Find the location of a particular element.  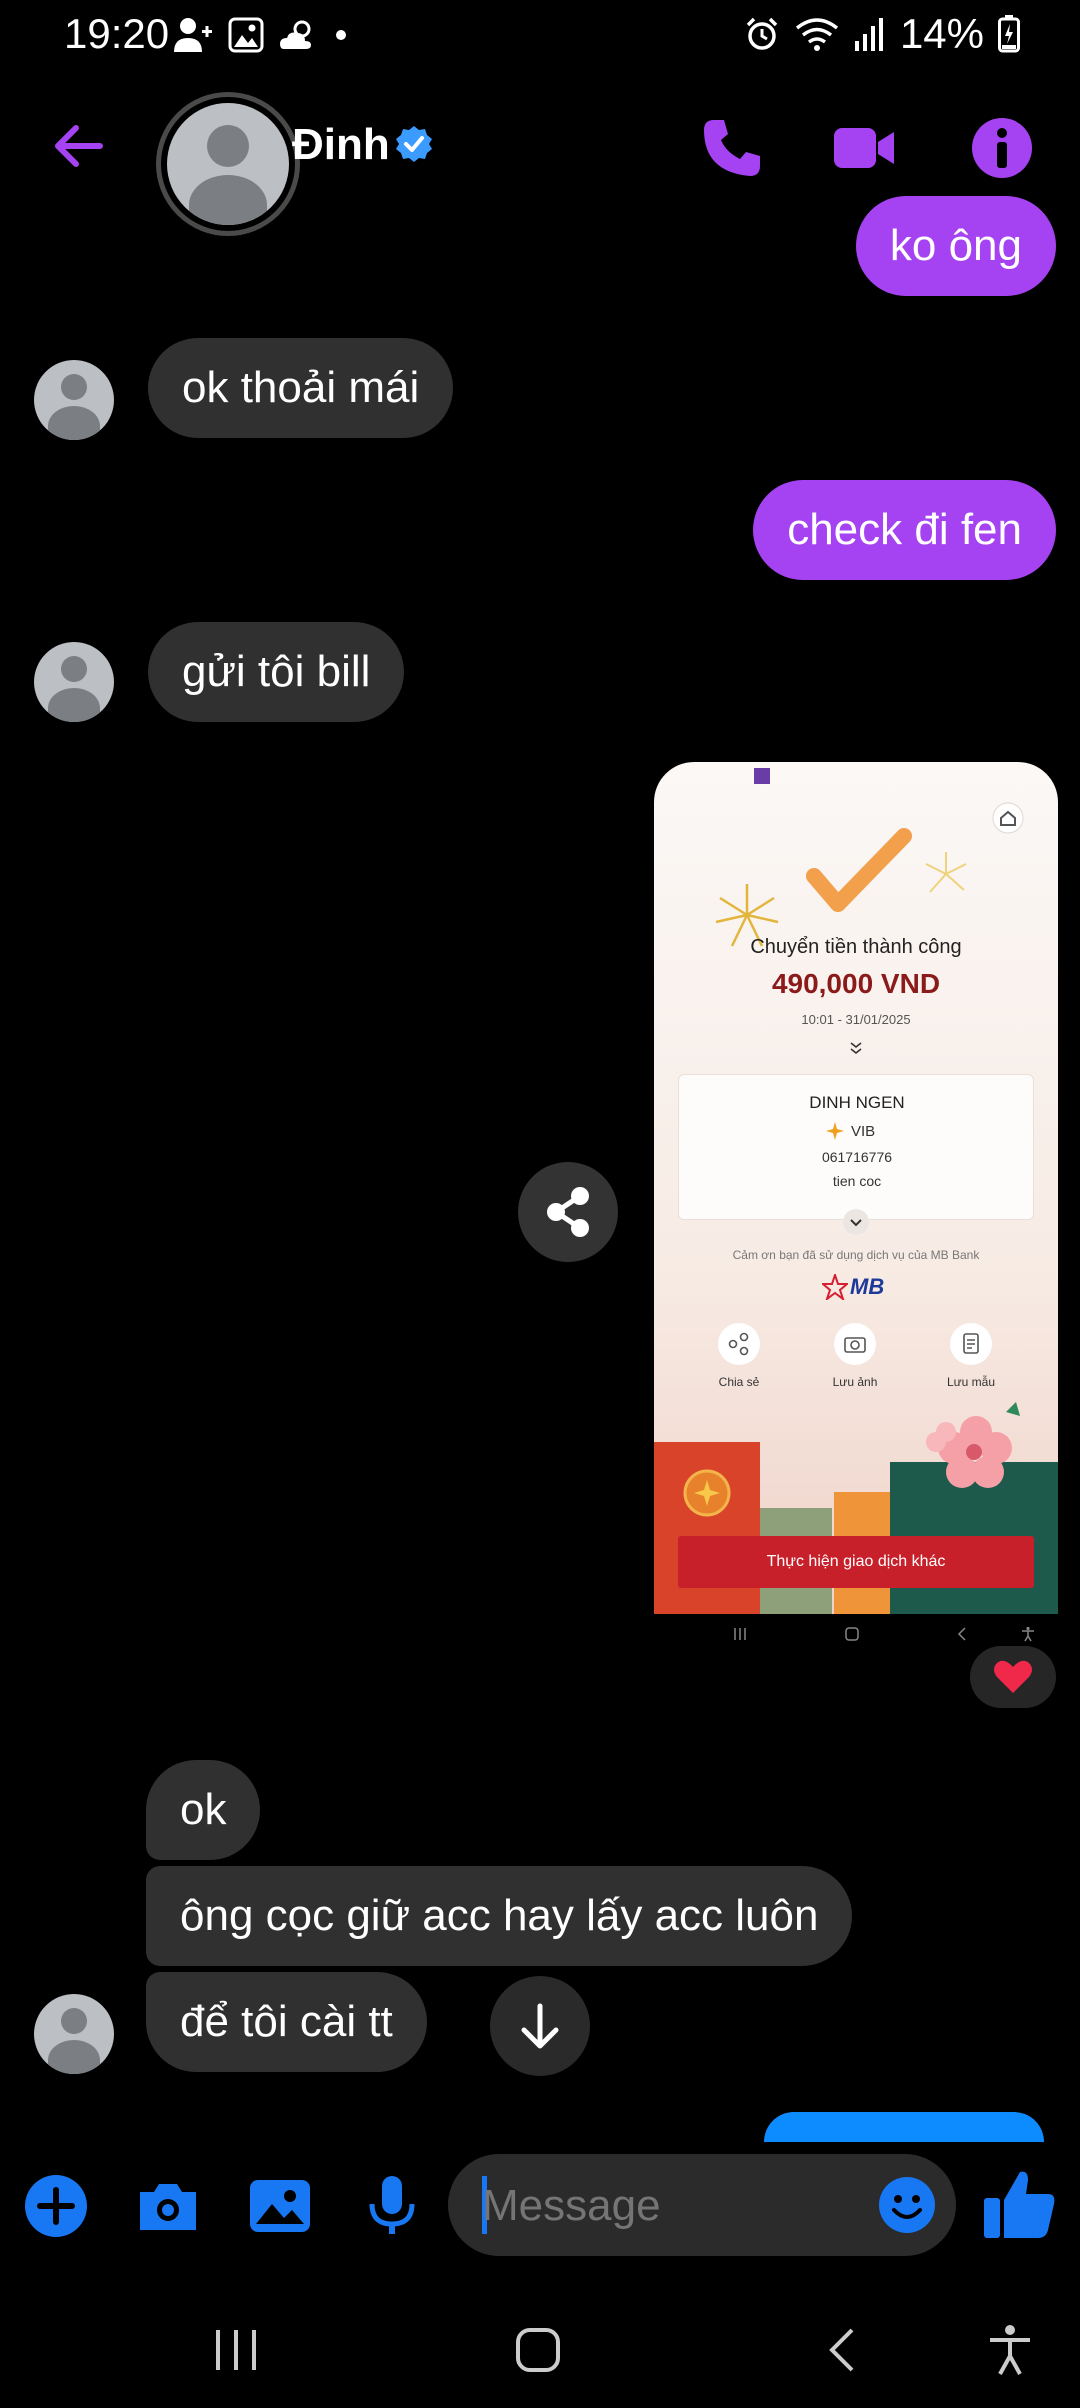

receipt-action-label: Lưu mẫu is located at coordinates (971, 1382).